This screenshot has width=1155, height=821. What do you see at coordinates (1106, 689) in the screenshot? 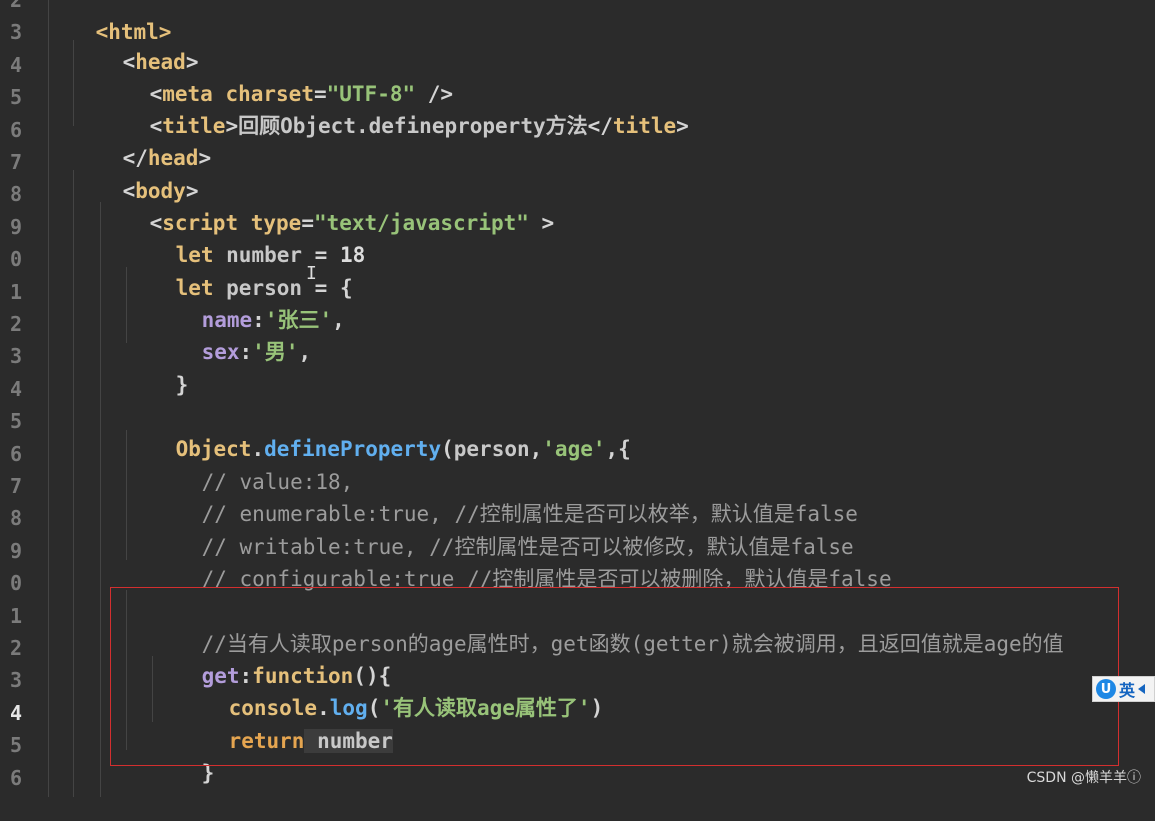
I see `ime-logo-icon: U` at bounding box center [1106, 689].